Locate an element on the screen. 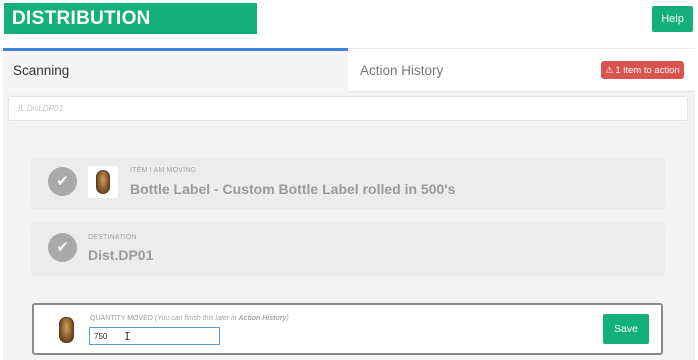  tab-scanning: Scanning is located at coordinates (175, 70).